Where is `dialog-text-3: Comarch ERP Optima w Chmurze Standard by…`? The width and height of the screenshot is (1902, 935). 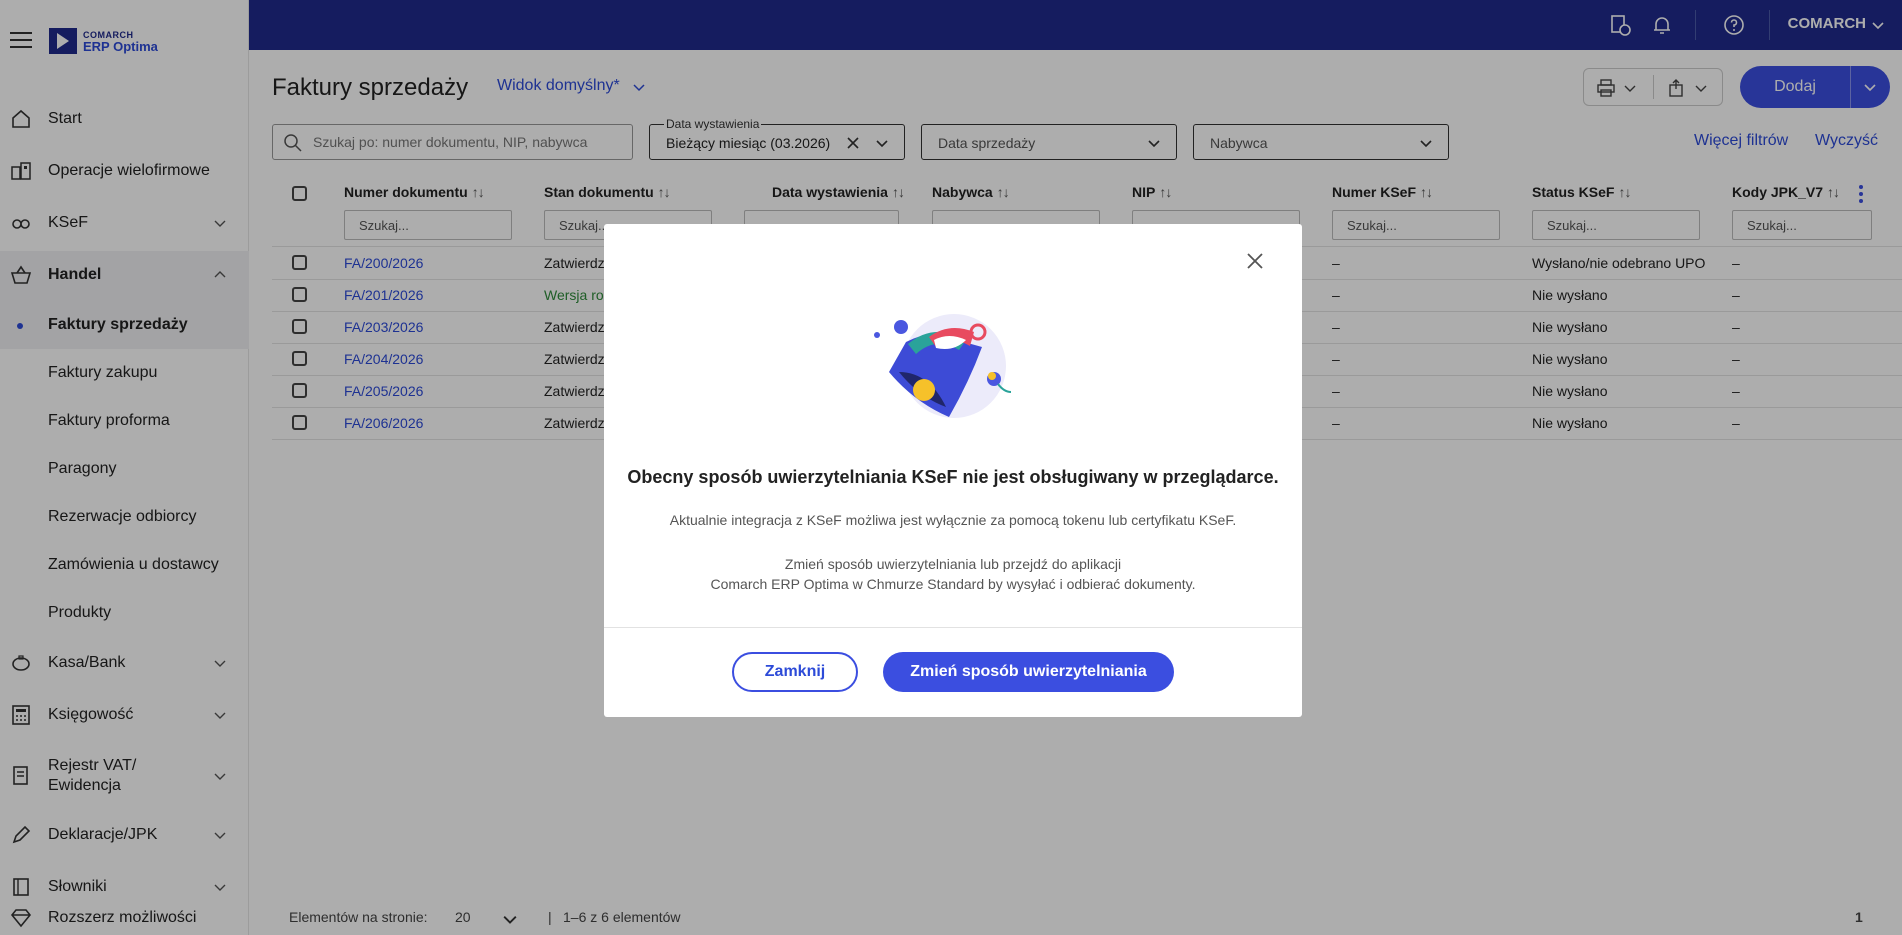
dialog-text-3: Comarch ERP Optima w Chmurze Standard by… is located at coordinates (953, 584).